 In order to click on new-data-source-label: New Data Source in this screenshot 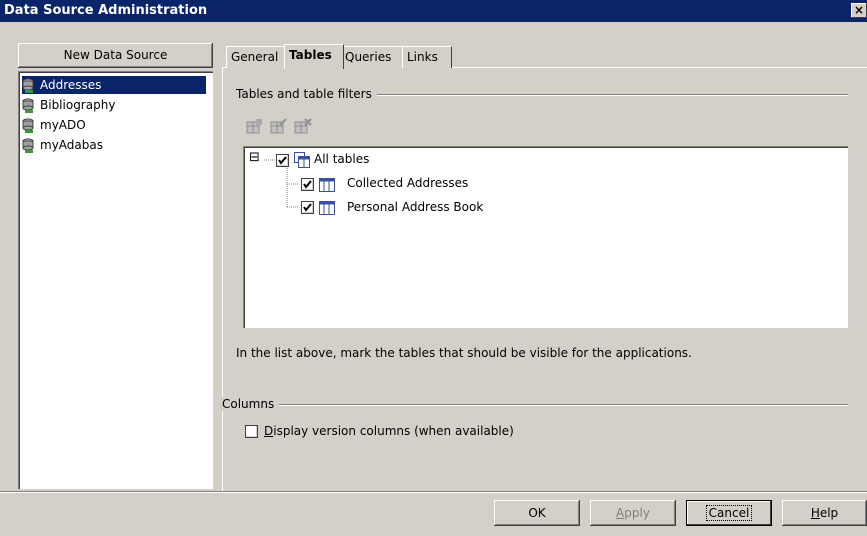, I will do `click(115, 55)`.